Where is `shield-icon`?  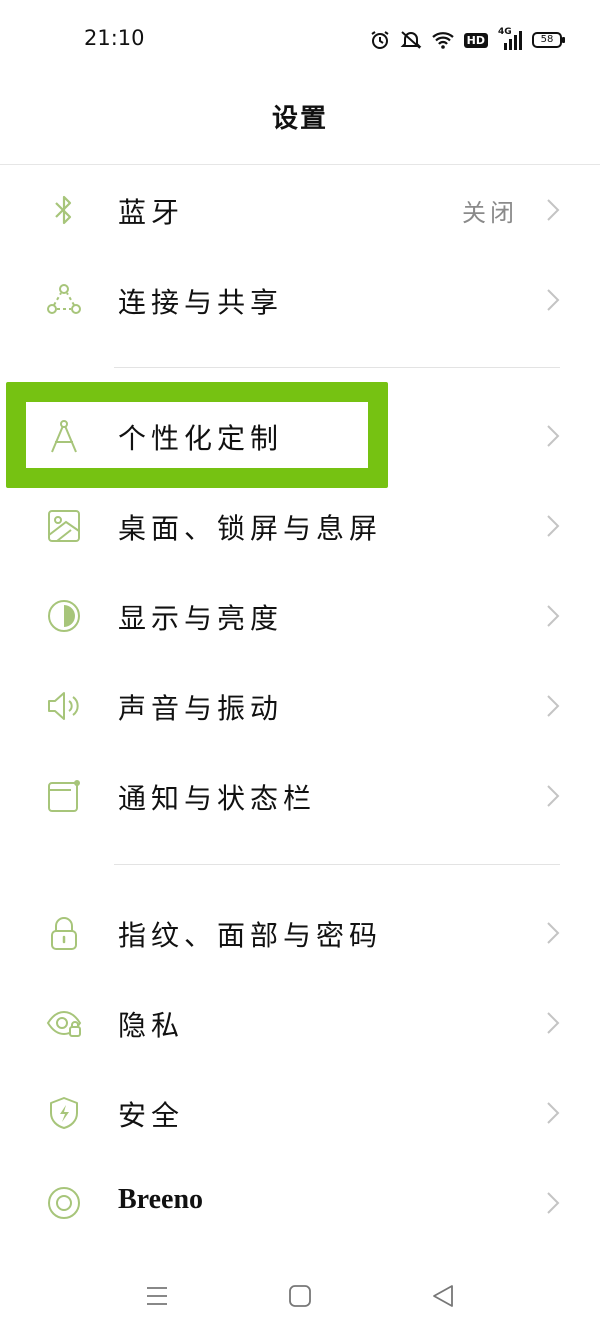 shield-icon is located at coordinates (64, 1113).